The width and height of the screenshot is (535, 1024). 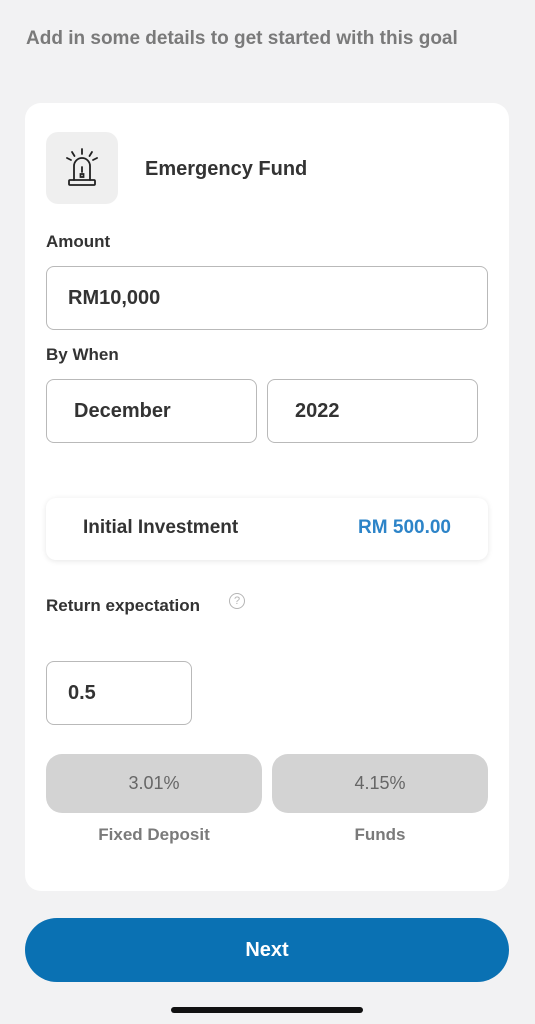 I want to click on return-expectation-field: 0.5, so click(x=119, y=693).